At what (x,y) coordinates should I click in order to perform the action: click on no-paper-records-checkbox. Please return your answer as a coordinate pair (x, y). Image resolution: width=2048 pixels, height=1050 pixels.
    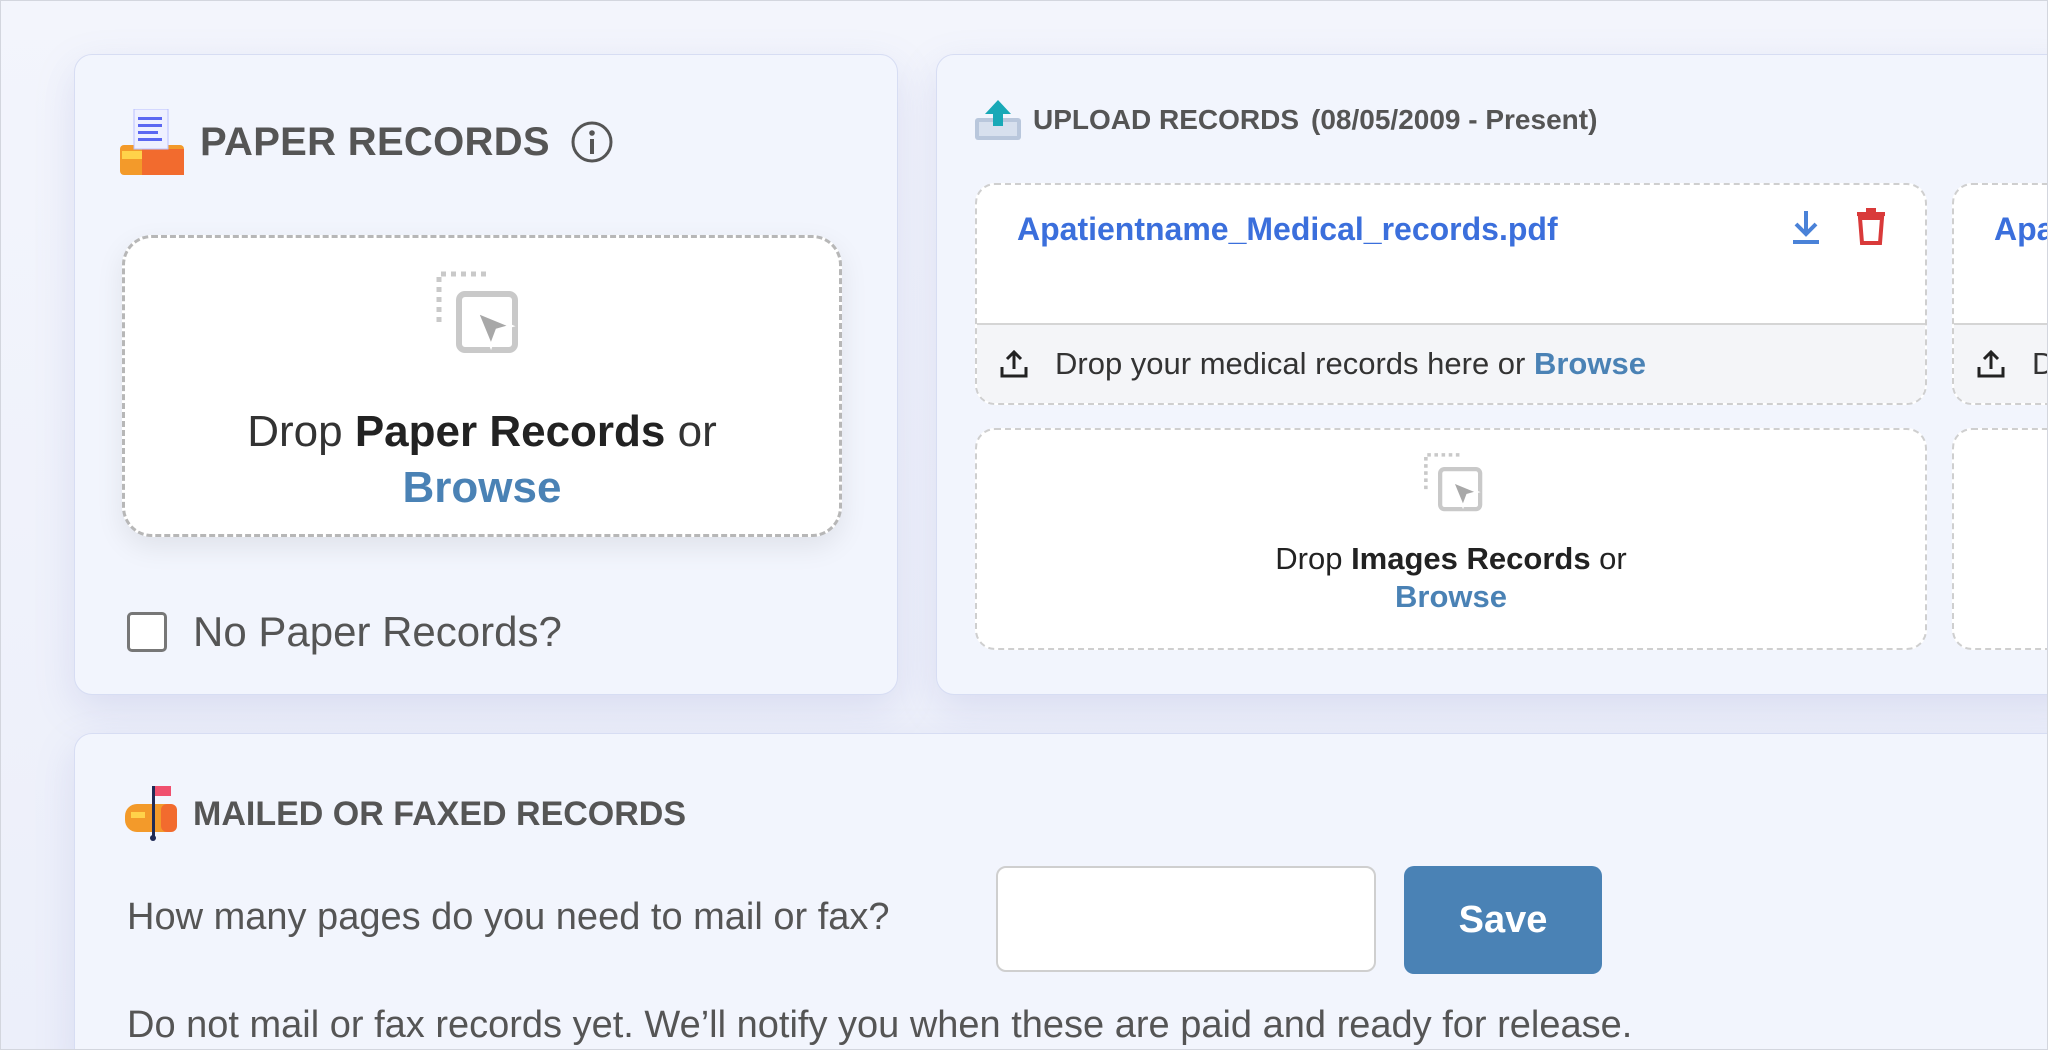
    Looking at the image, I should click on (147, 632).